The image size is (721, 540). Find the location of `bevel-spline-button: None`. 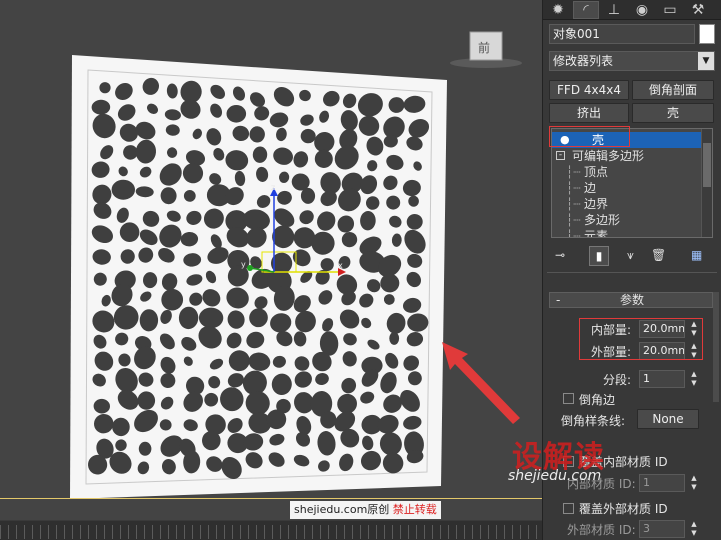

bevel-spline-button: None is located at coordinates (668, 419).